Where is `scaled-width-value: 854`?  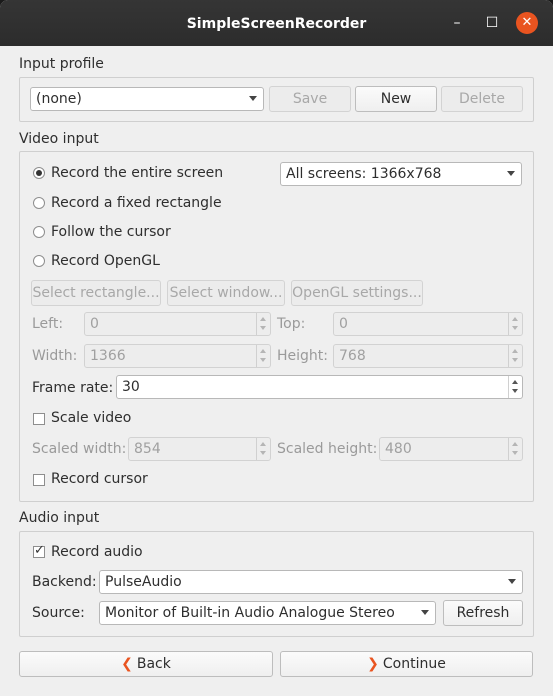 scaled-width-value: 854 is located at coordinates (147, 449).